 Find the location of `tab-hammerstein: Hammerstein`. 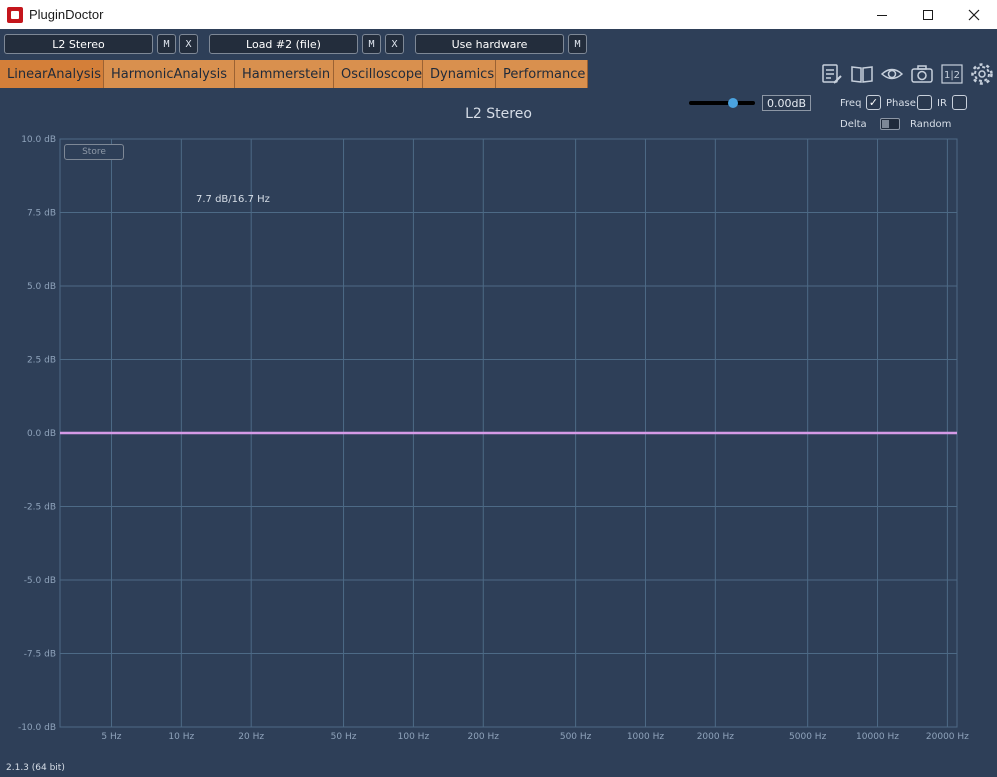

tab-hammerstein: Hammerstein is located at coordinates (284, 74).